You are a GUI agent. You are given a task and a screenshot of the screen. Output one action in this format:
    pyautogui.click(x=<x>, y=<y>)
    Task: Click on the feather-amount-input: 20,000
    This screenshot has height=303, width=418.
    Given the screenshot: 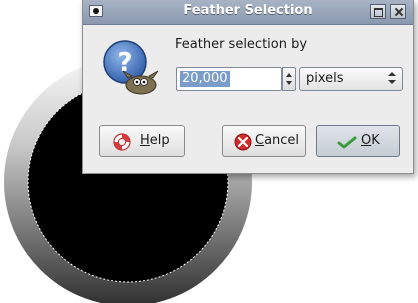 What is the action you would take?
    pyautogui.click(x=229, y=79)
    